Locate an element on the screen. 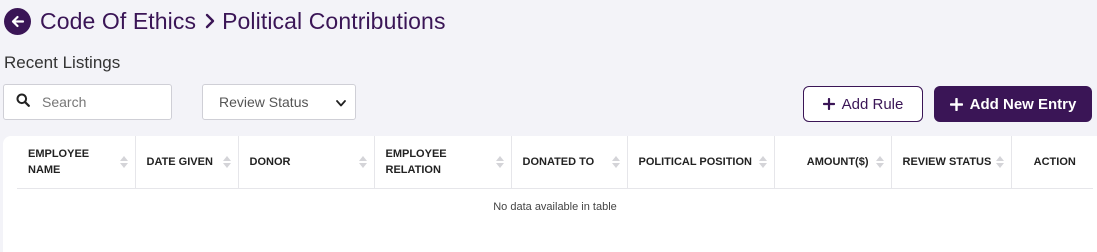 The height and width of the screenshot is (252, 1097). add-new-entry-button: Add New Entry is located at coordinates (1013, 104).